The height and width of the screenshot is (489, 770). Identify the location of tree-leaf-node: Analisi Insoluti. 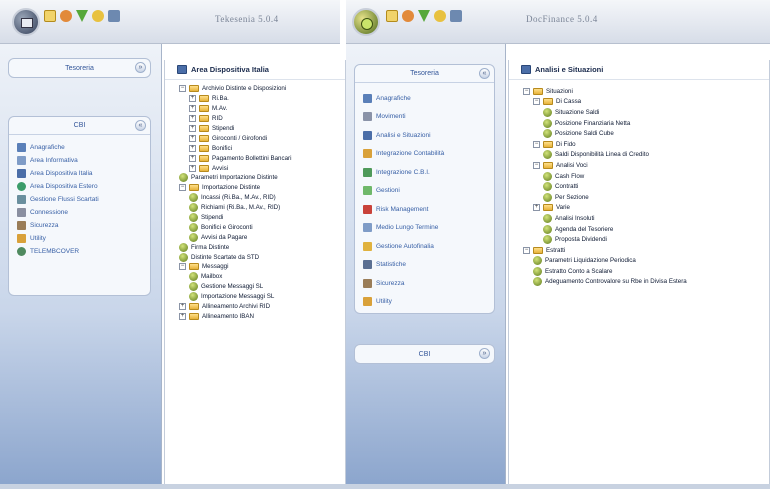
(646, 218).